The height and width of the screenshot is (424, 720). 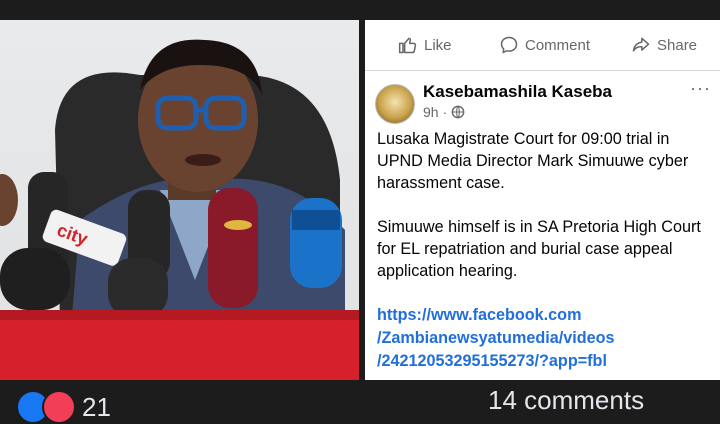 I want to click on author-avatar, so click(x=395, y=104).